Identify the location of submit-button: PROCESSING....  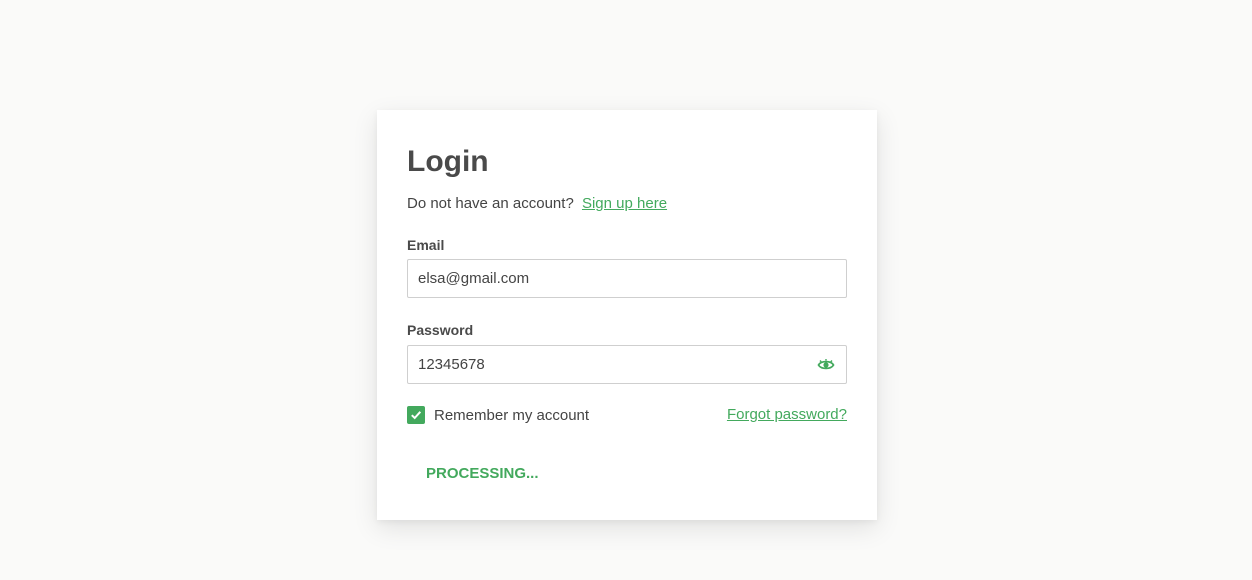
(482, 474).